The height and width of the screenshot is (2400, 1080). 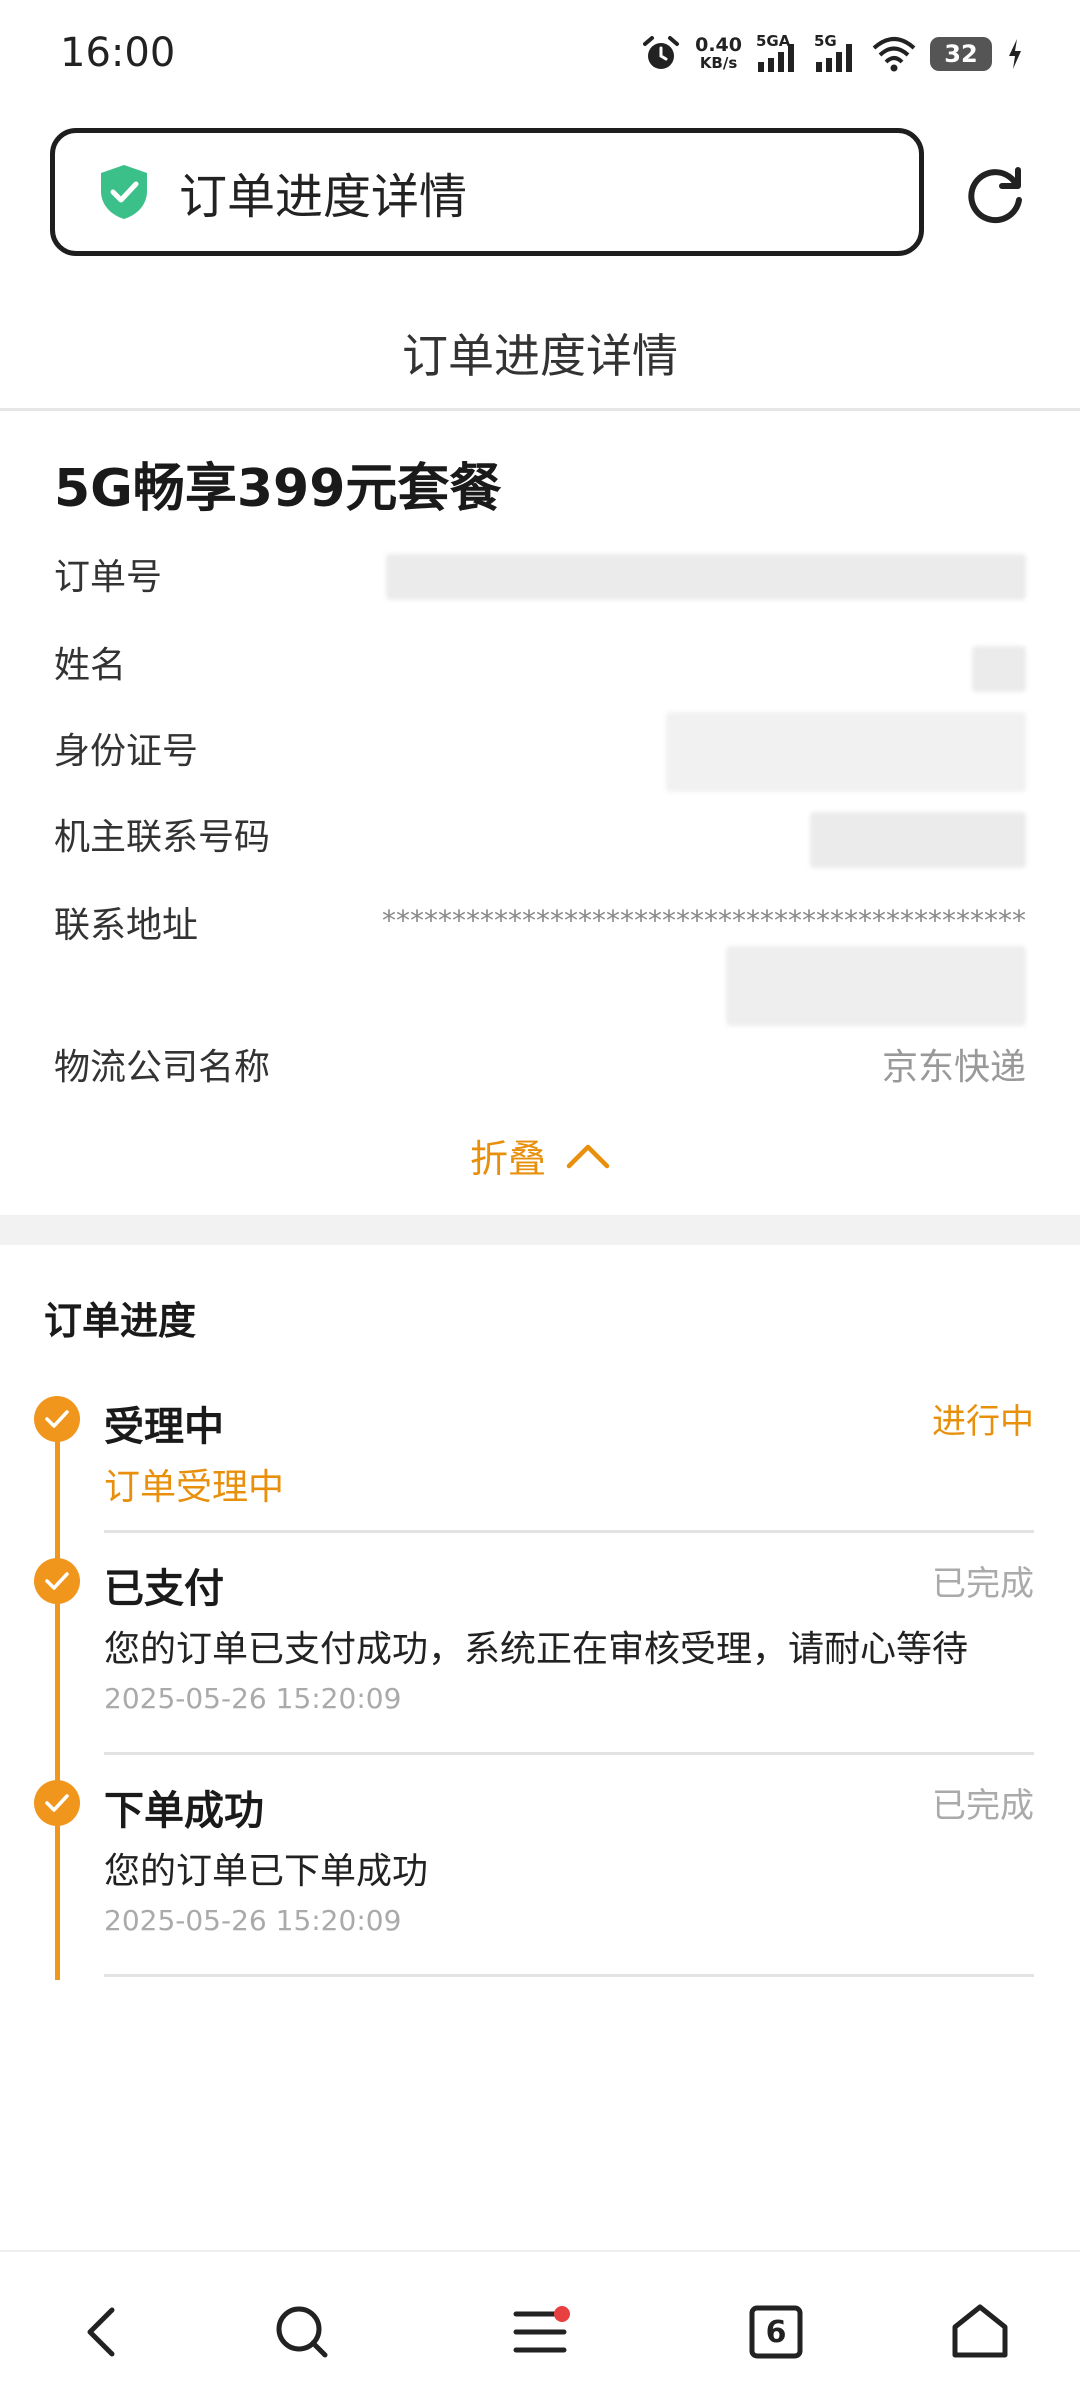 What do you see at coordinates (266, 1871) in the screenshot?
I see `step-desc: 您的订单已下单成功` at bounding box center [266, 1871].